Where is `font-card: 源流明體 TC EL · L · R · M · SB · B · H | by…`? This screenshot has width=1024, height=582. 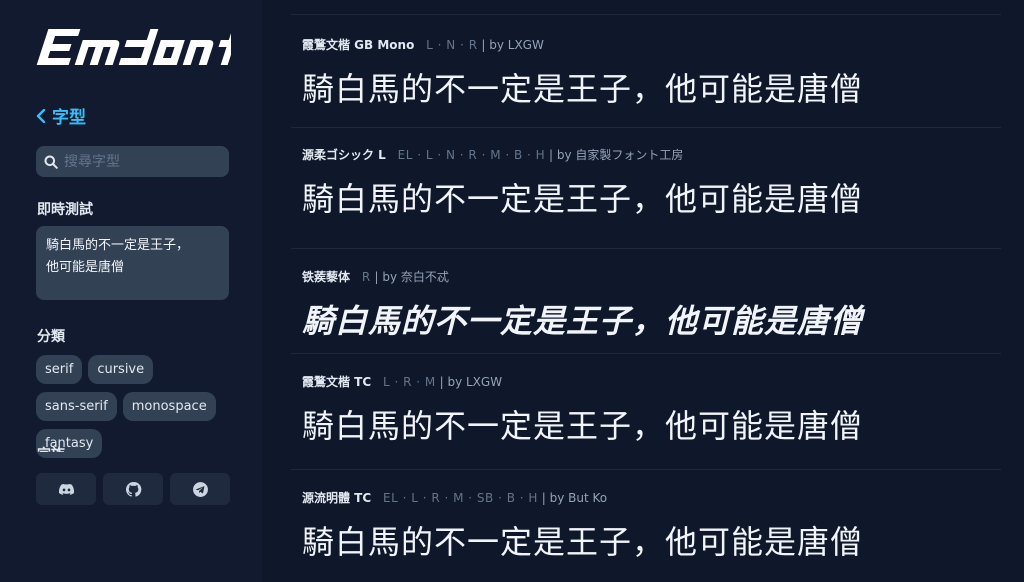 font-card: 源流明體 TC EL · L · R · M · SB · B · H | by… is located at coordinates (652, 526).